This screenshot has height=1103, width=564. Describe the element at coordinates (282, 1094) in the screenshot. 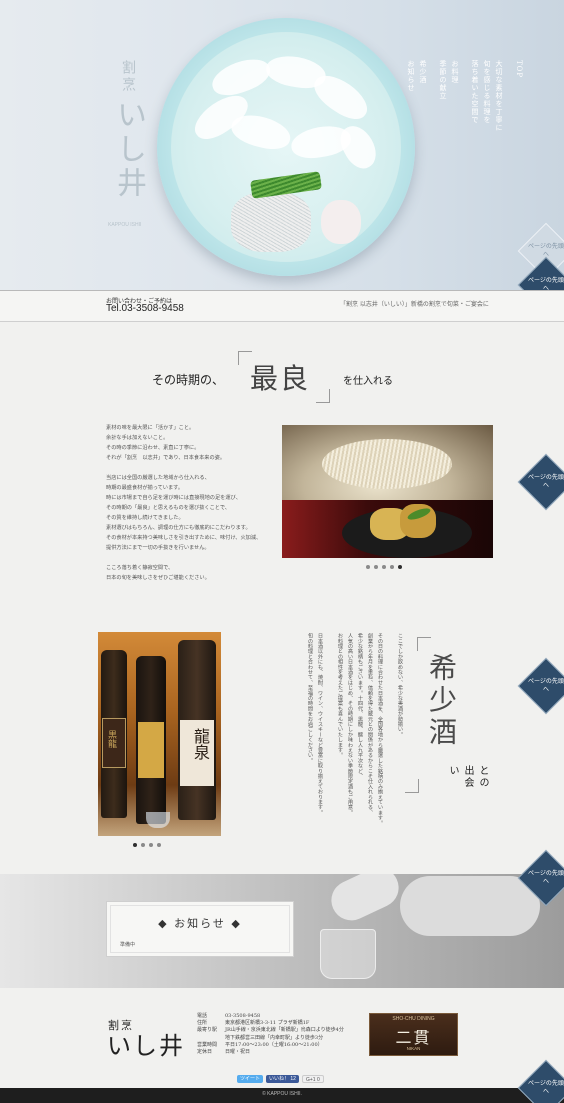

I see `copyright: © KAPPOU ISHII.` at that location.